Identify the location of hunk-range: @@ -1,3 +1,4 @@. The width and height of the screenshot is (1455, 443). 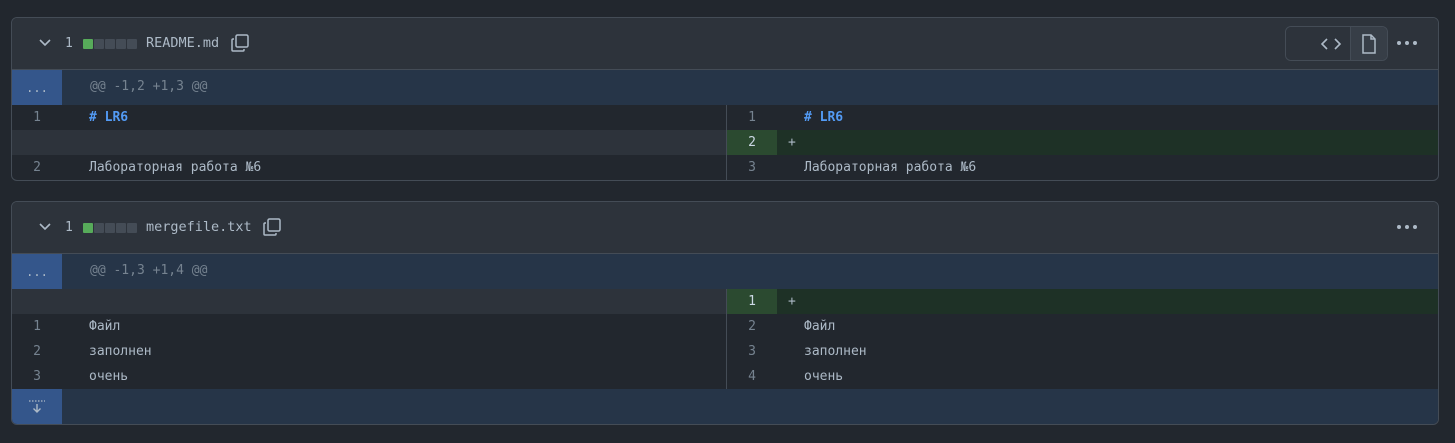
(149, 270).